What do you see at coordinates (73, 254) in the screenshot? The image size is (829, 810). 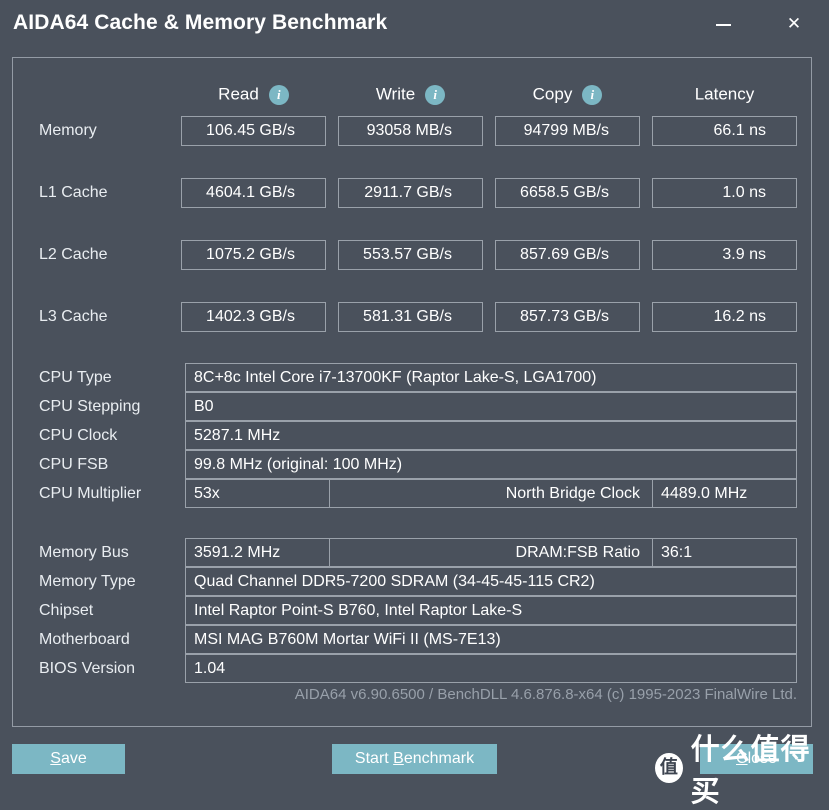 I see `row-label-l2-cache: L2 Cache` at bounding box center [73, 254].